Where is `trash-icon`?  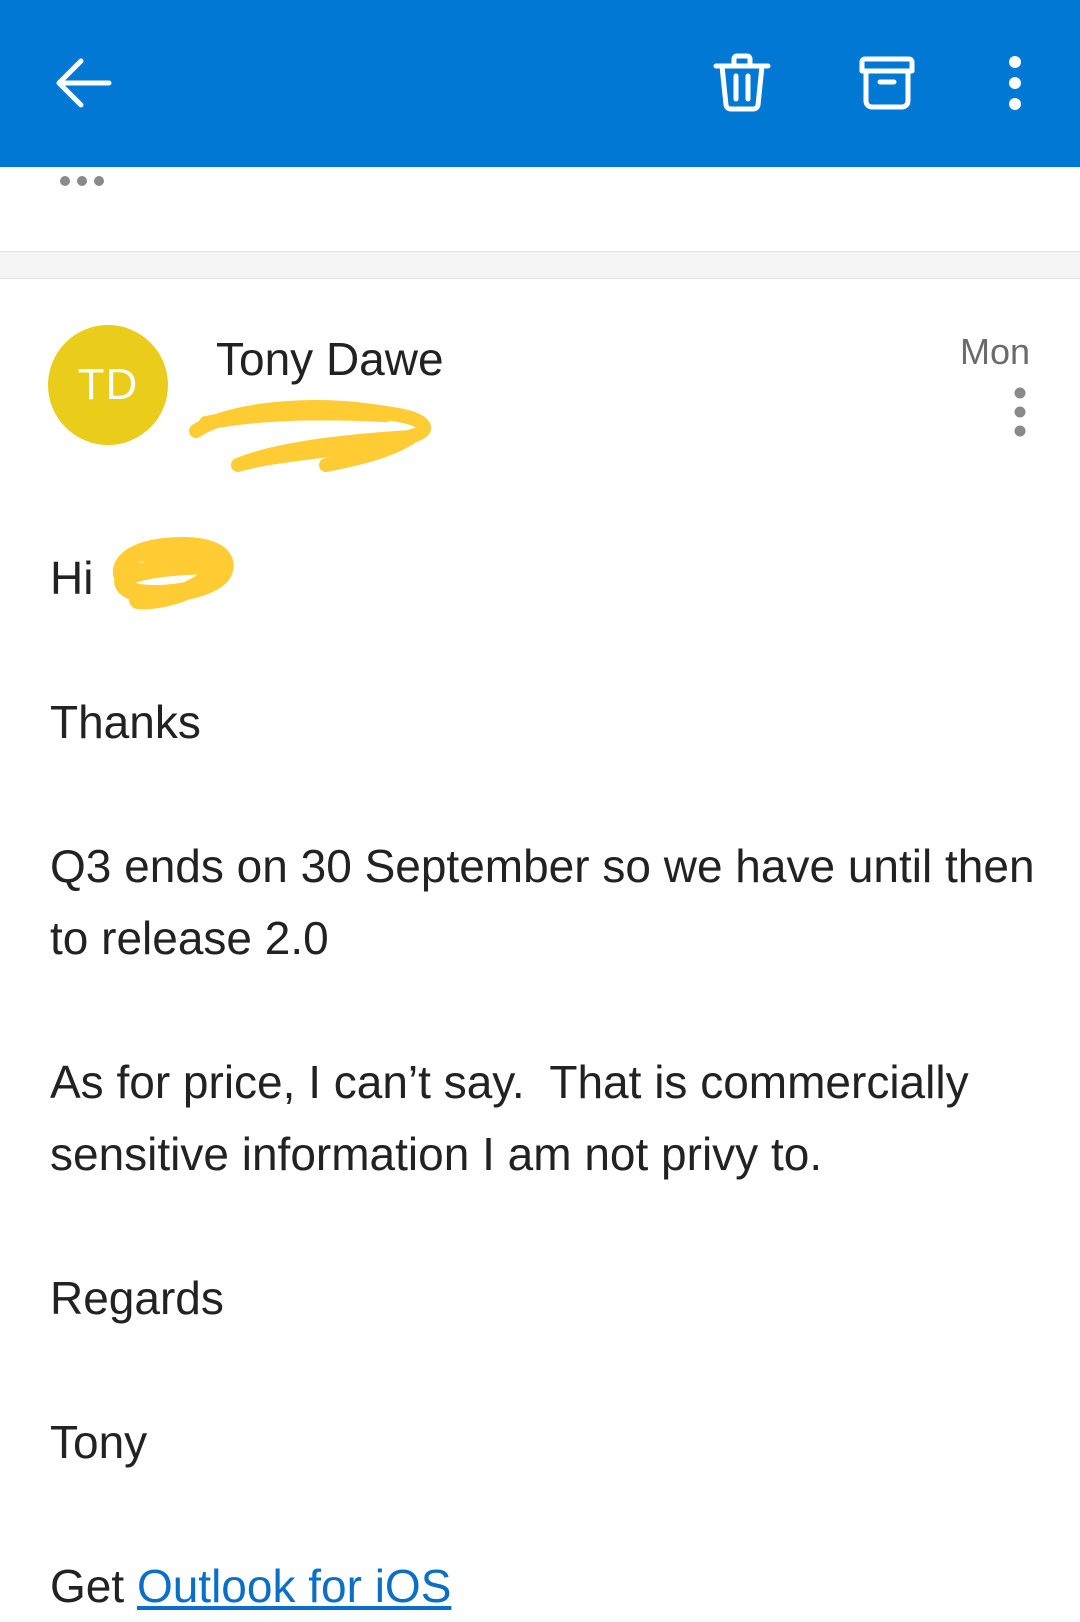
trash-icon is located at coordinates (742, 82).